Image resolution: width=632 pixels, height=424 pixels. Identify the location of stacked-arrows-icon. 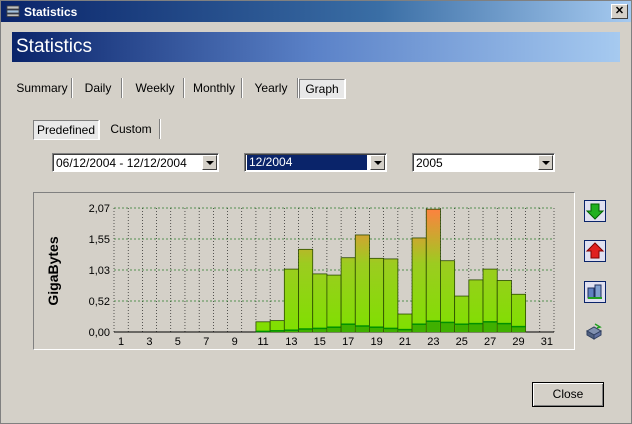
(594, 291).